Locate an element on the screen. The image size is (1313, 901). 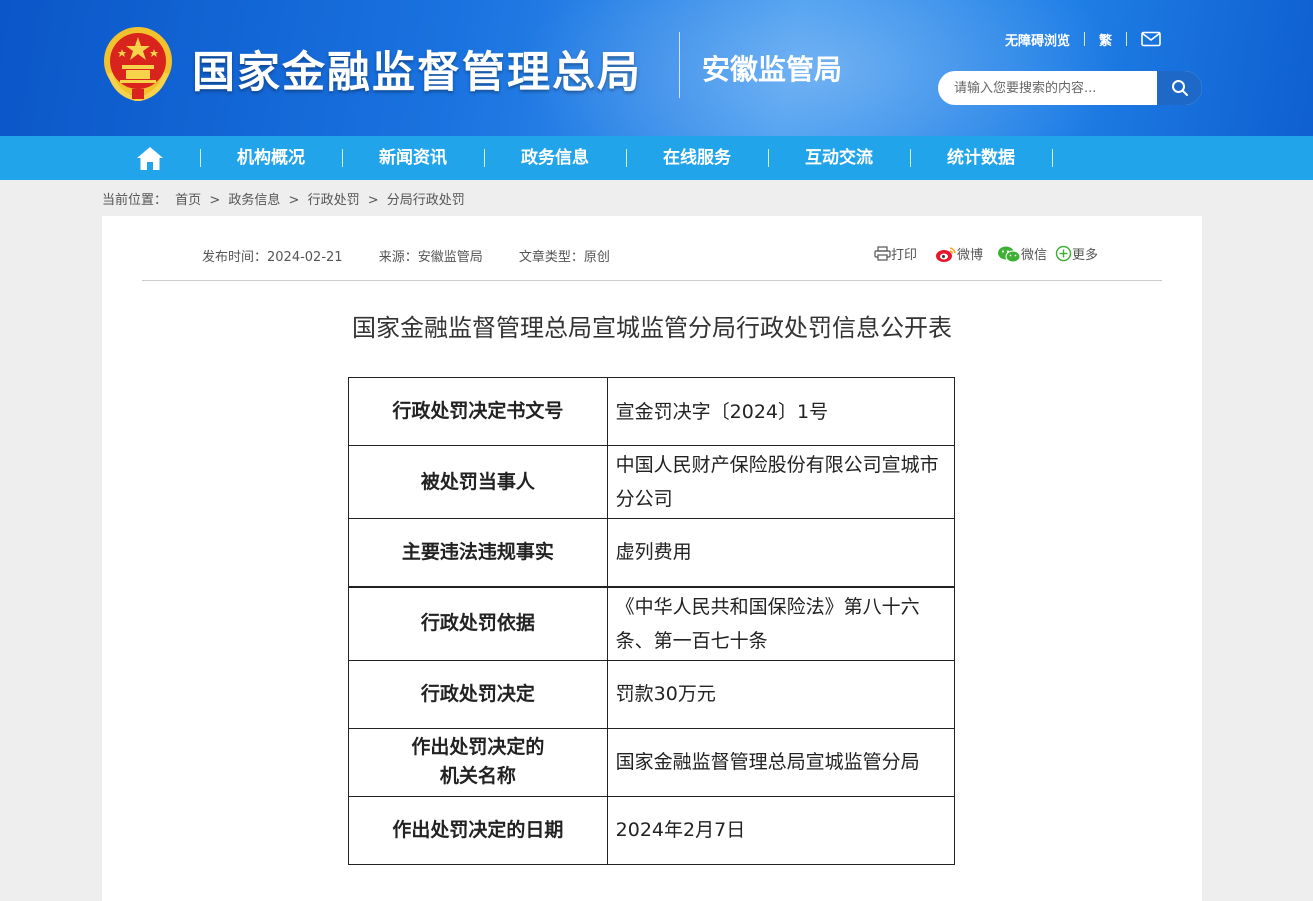
home-icon is located at coordinates (150, 158).